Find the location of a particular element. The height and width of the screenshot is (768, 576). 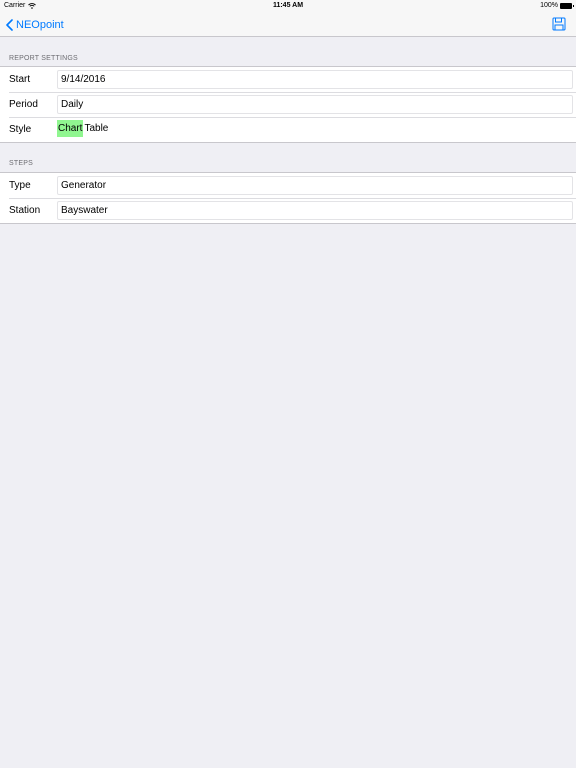

station-row: Station Bayswater is located at coordinates (288, 210).